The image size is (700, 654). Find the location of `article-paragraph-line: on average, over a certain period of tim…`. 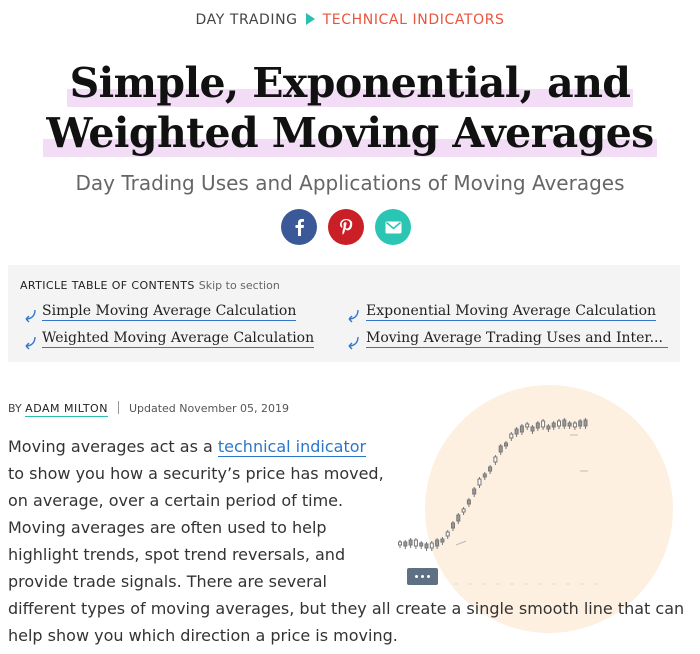

article-paragraph-line: on average, over a certain period of tim… is located at coordinates (176, 500).